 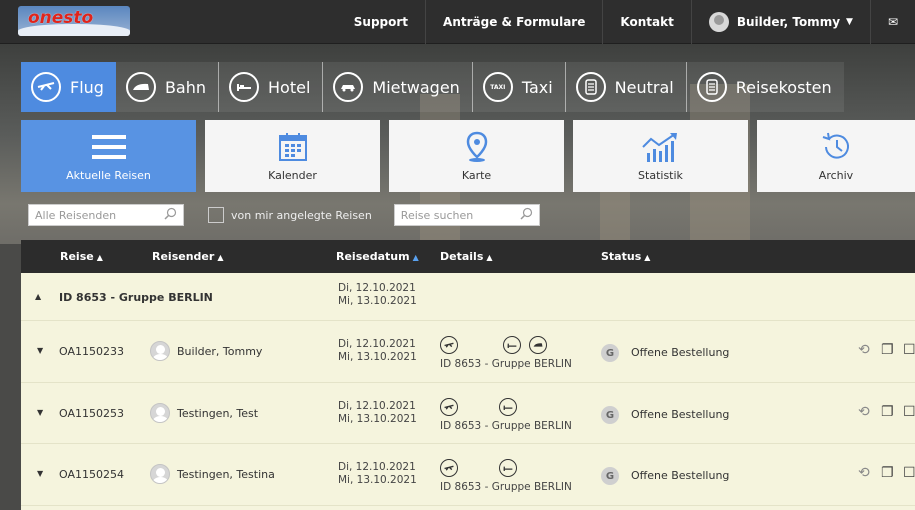 I want to click on mode-label: Flug, so click(x=87, y=87).